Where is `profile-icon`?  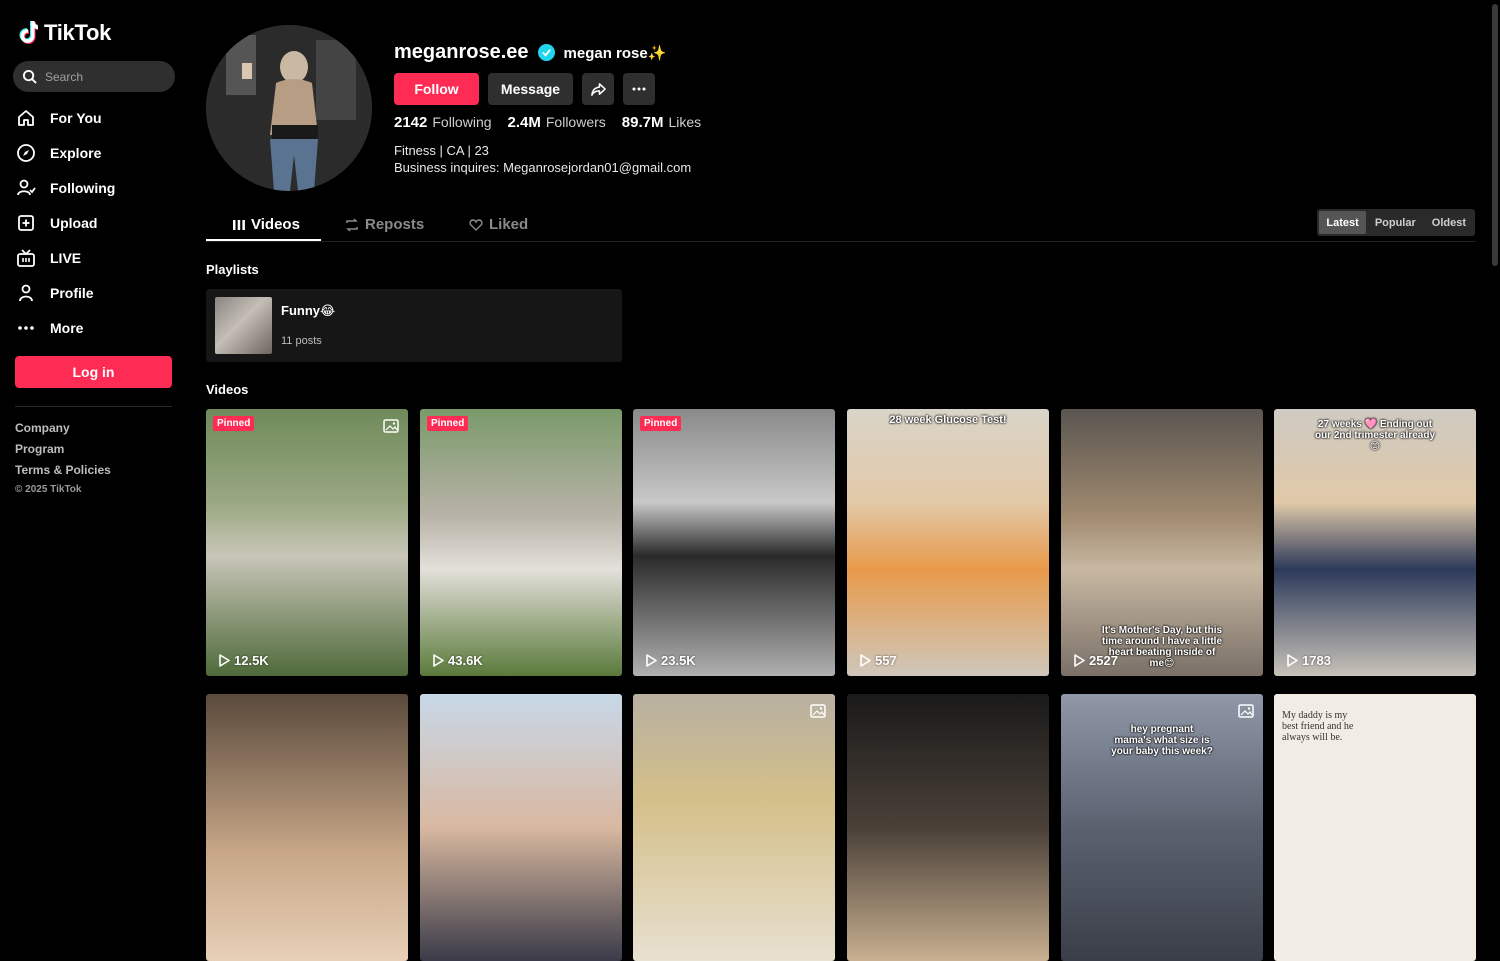 profile-icon is located at coordinates (26, 293).